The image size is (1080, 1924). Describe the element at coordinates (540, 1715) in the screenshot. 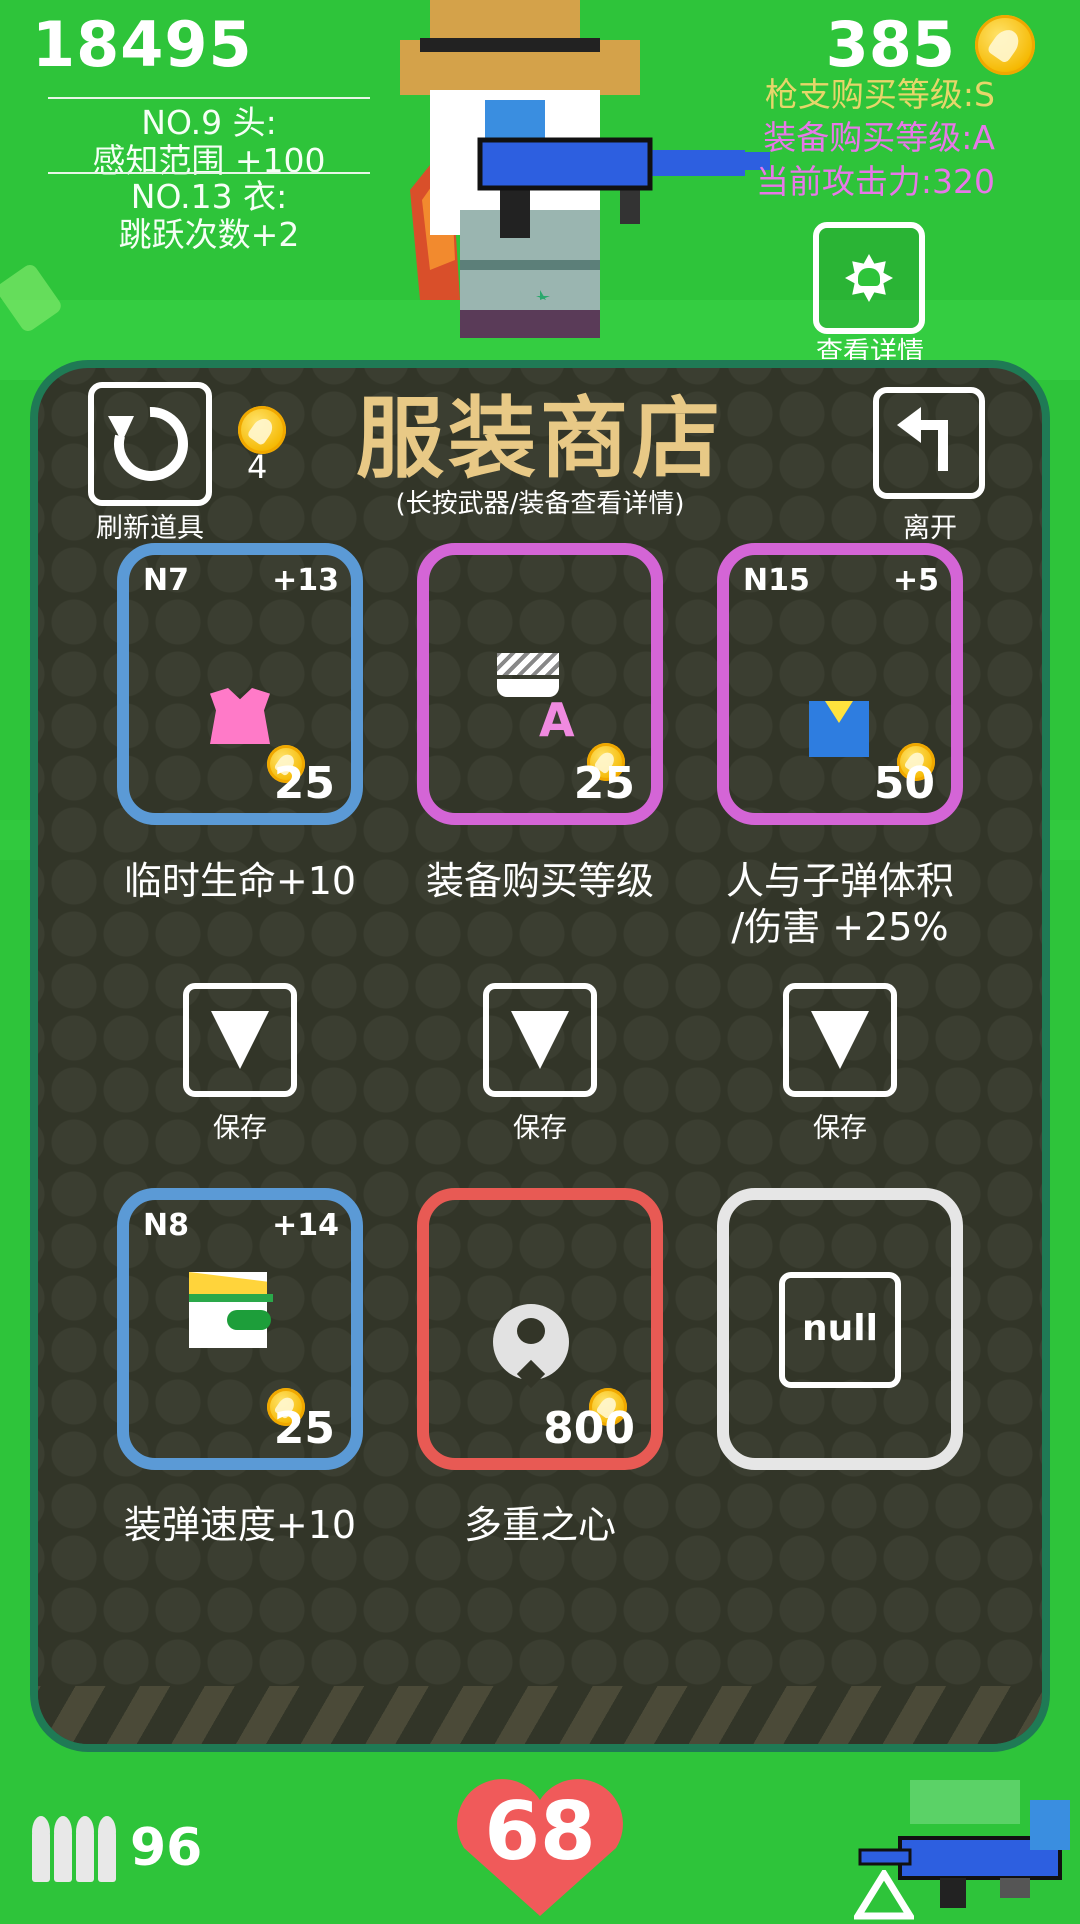

I see `hazard-stripe` at that location.